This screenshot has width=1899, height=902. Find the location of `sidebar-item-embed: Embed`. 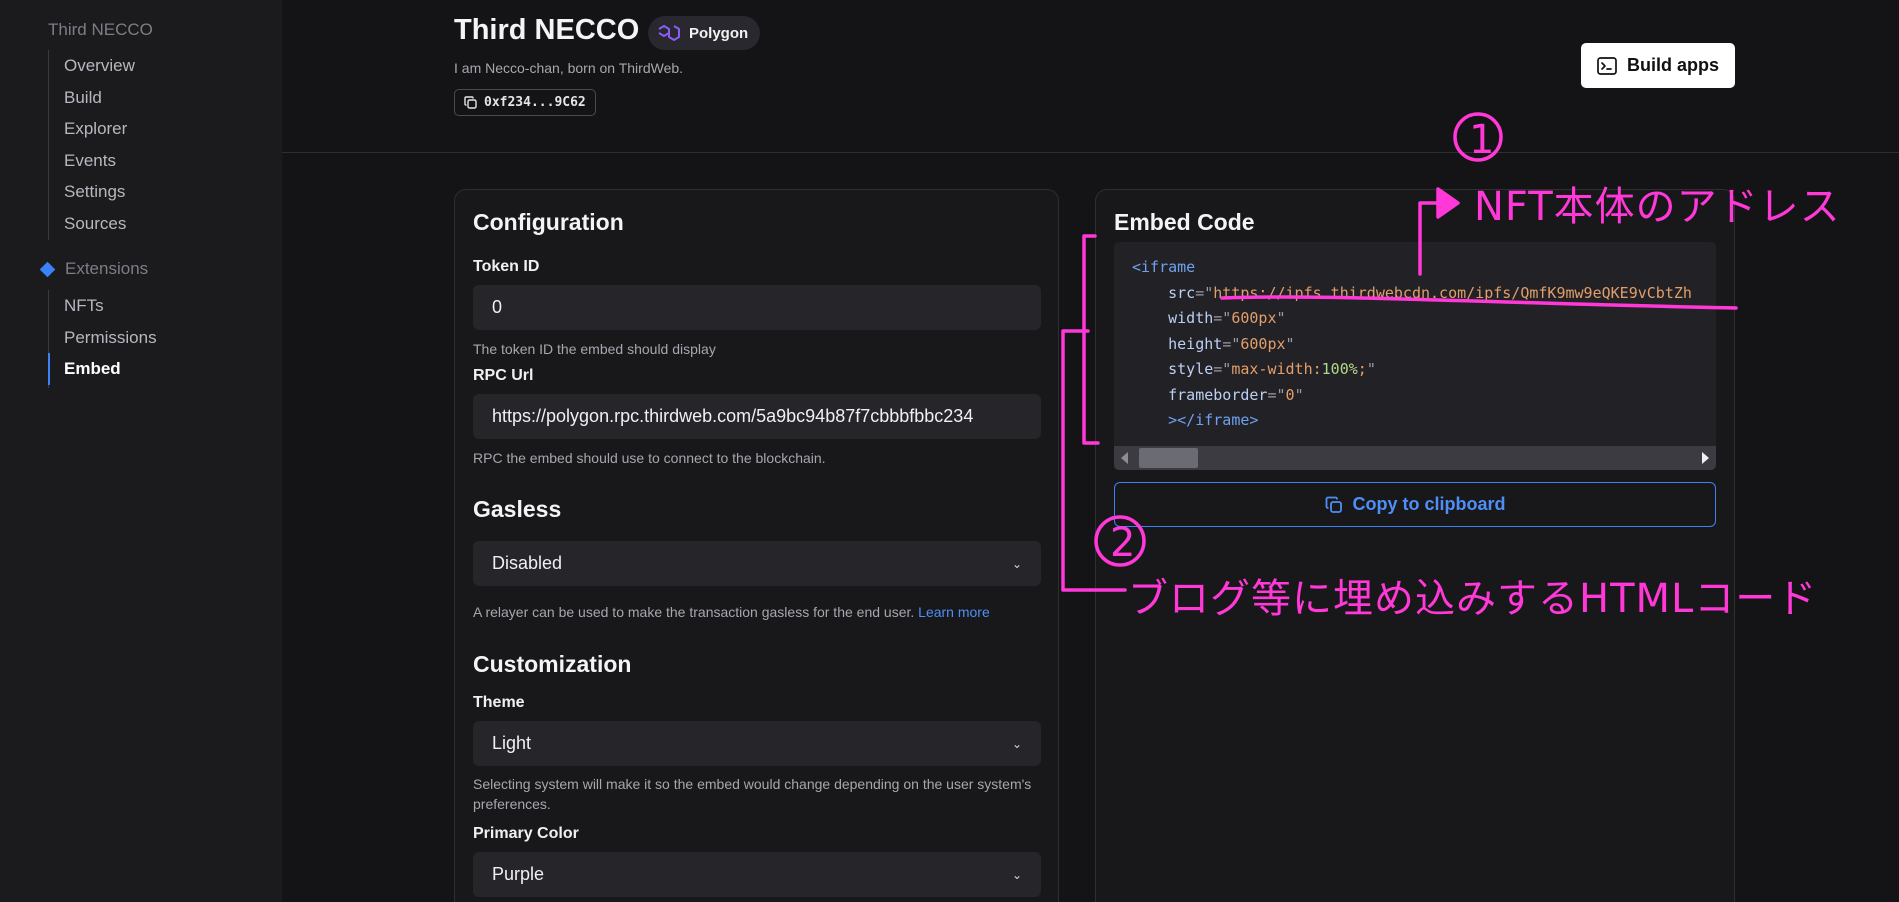

sidebar-item-embed: Embed is located at coordinates (102, 369).